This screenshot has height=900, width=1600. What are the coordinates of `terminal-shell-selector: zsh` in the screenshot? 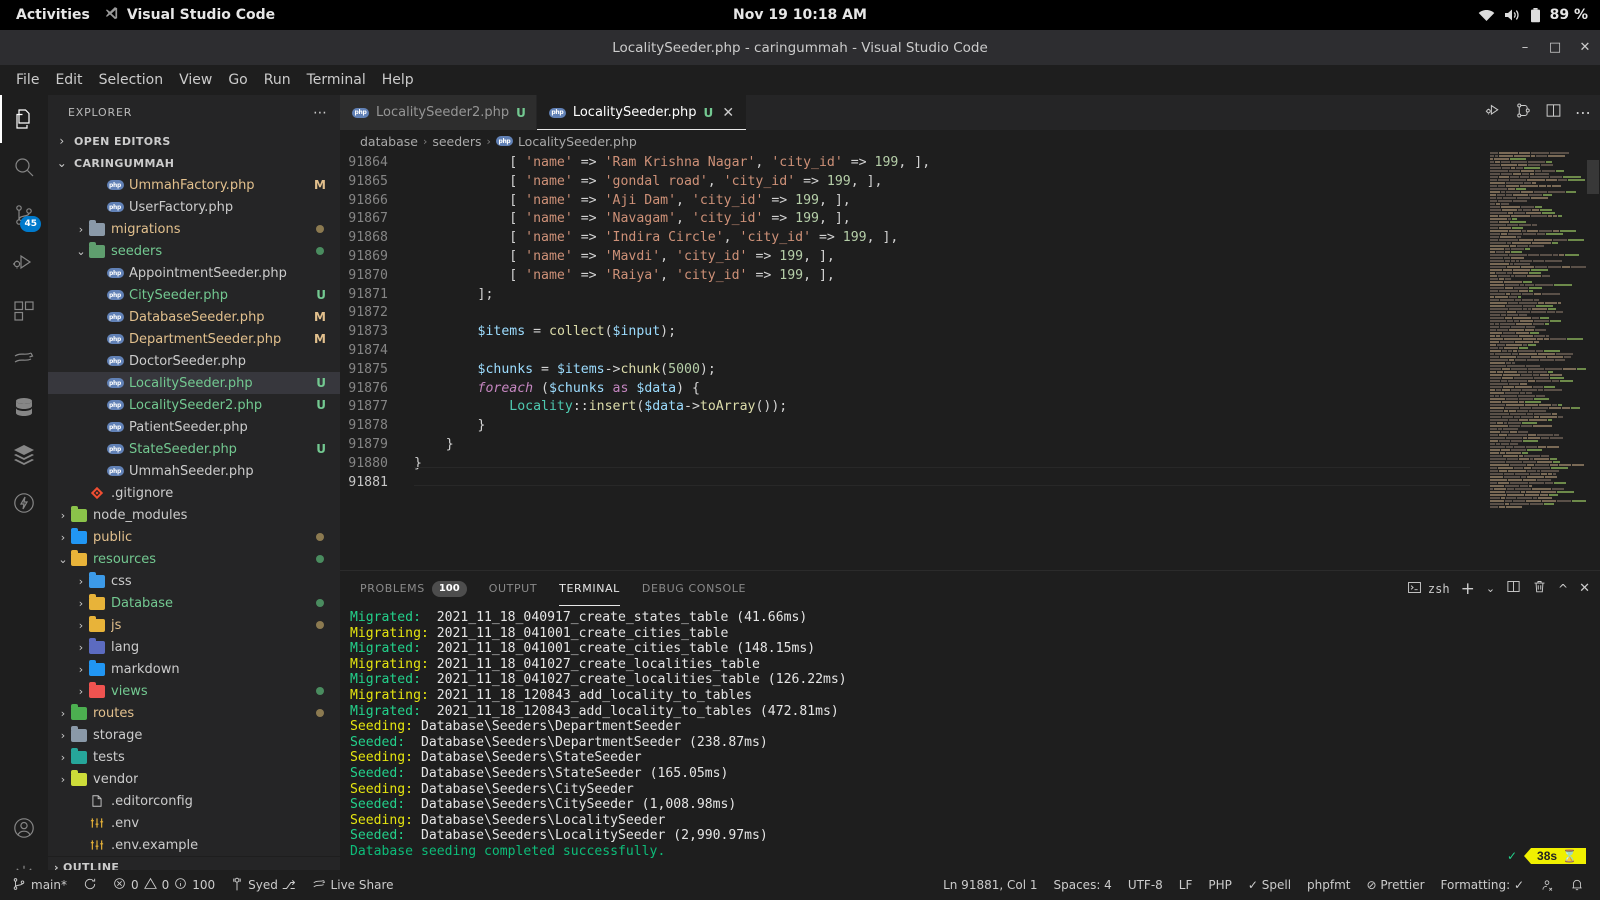 It's located at (1428, 589).